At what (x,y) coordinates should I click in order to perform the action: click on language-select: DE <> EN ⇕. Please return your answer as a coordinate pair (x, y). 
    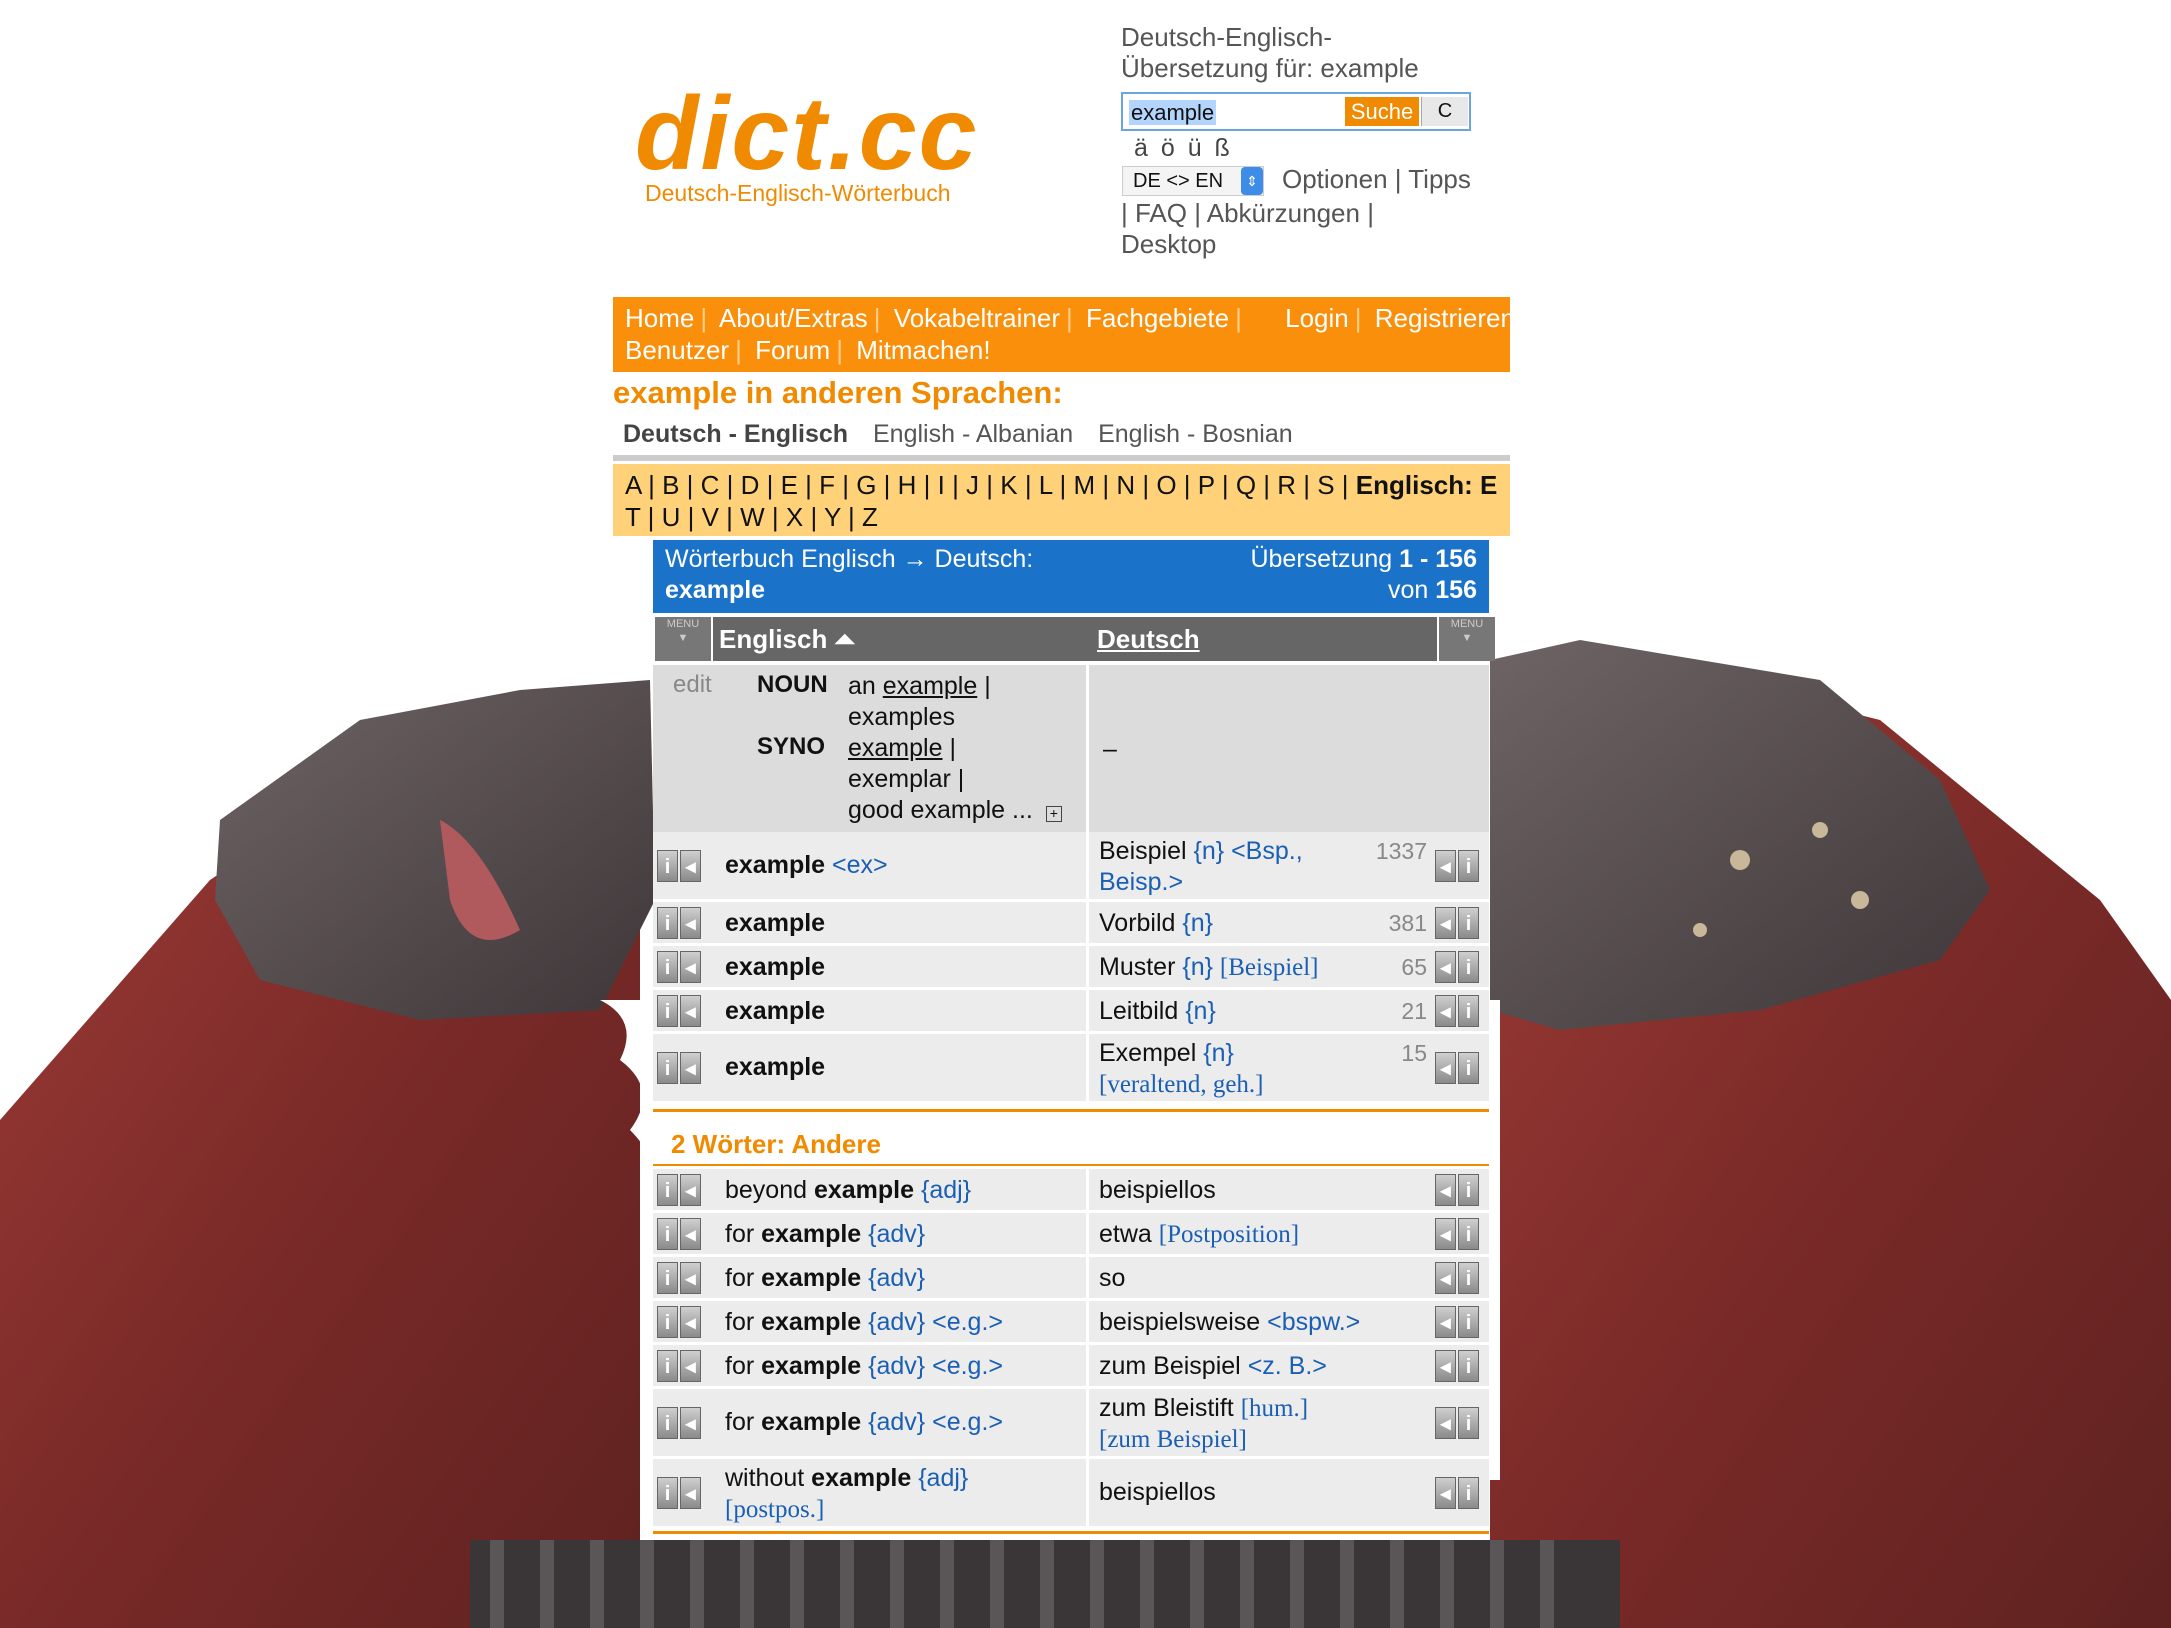
    Looking at the image, I should click on (1193, 181).